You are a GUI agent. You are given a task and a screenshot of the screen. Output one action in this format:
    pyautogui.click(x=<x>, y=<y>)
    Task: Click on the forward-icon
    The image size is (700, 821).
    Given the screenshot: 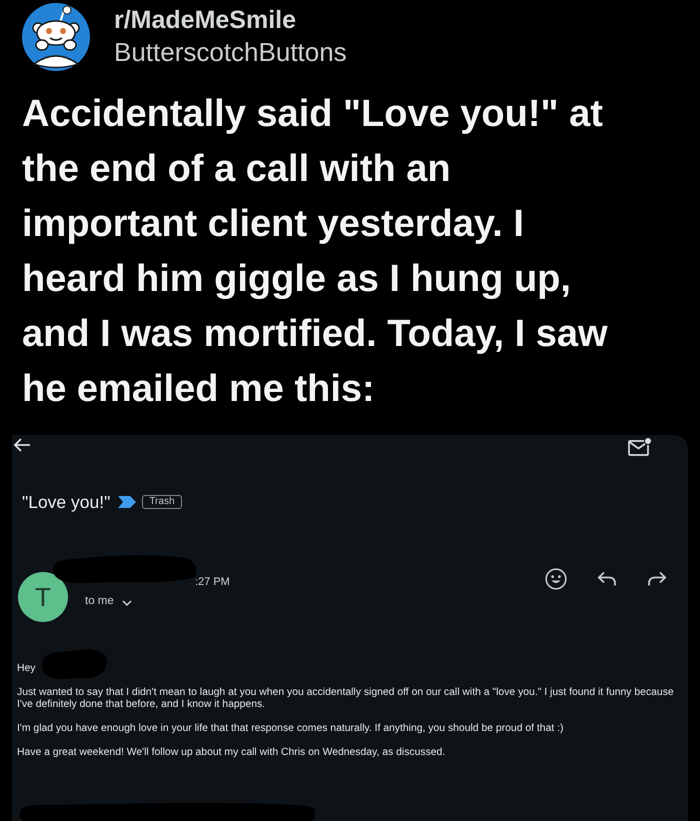 What is the action you would take?
    pyautogui.click(x=657, y=579)
    